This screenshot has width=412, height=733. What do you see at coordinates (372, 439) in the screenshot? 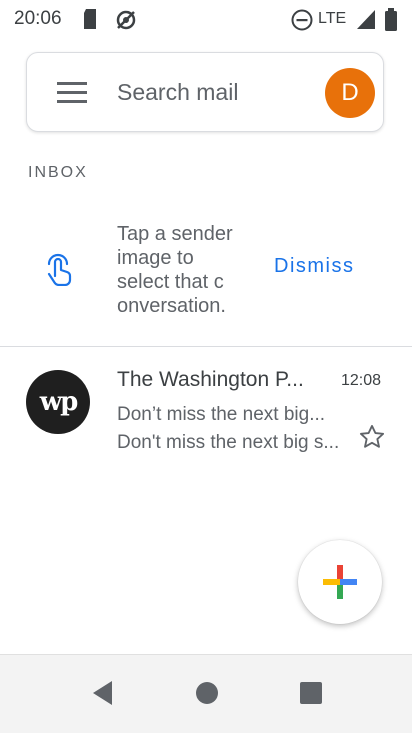
I see `star-icon` at bounding box center [372, 439].